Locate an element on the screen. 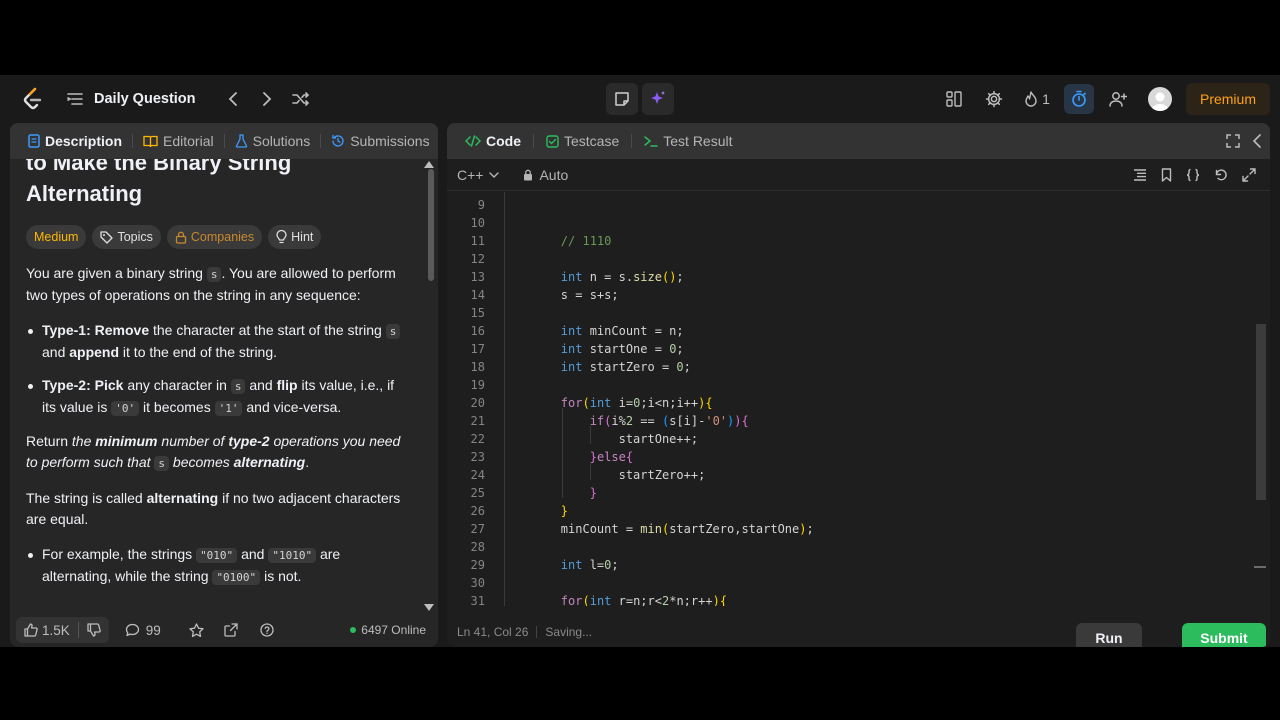 The width and height of the screenshot is (1280, 720). history-icon is located at coordinates (338, 140).